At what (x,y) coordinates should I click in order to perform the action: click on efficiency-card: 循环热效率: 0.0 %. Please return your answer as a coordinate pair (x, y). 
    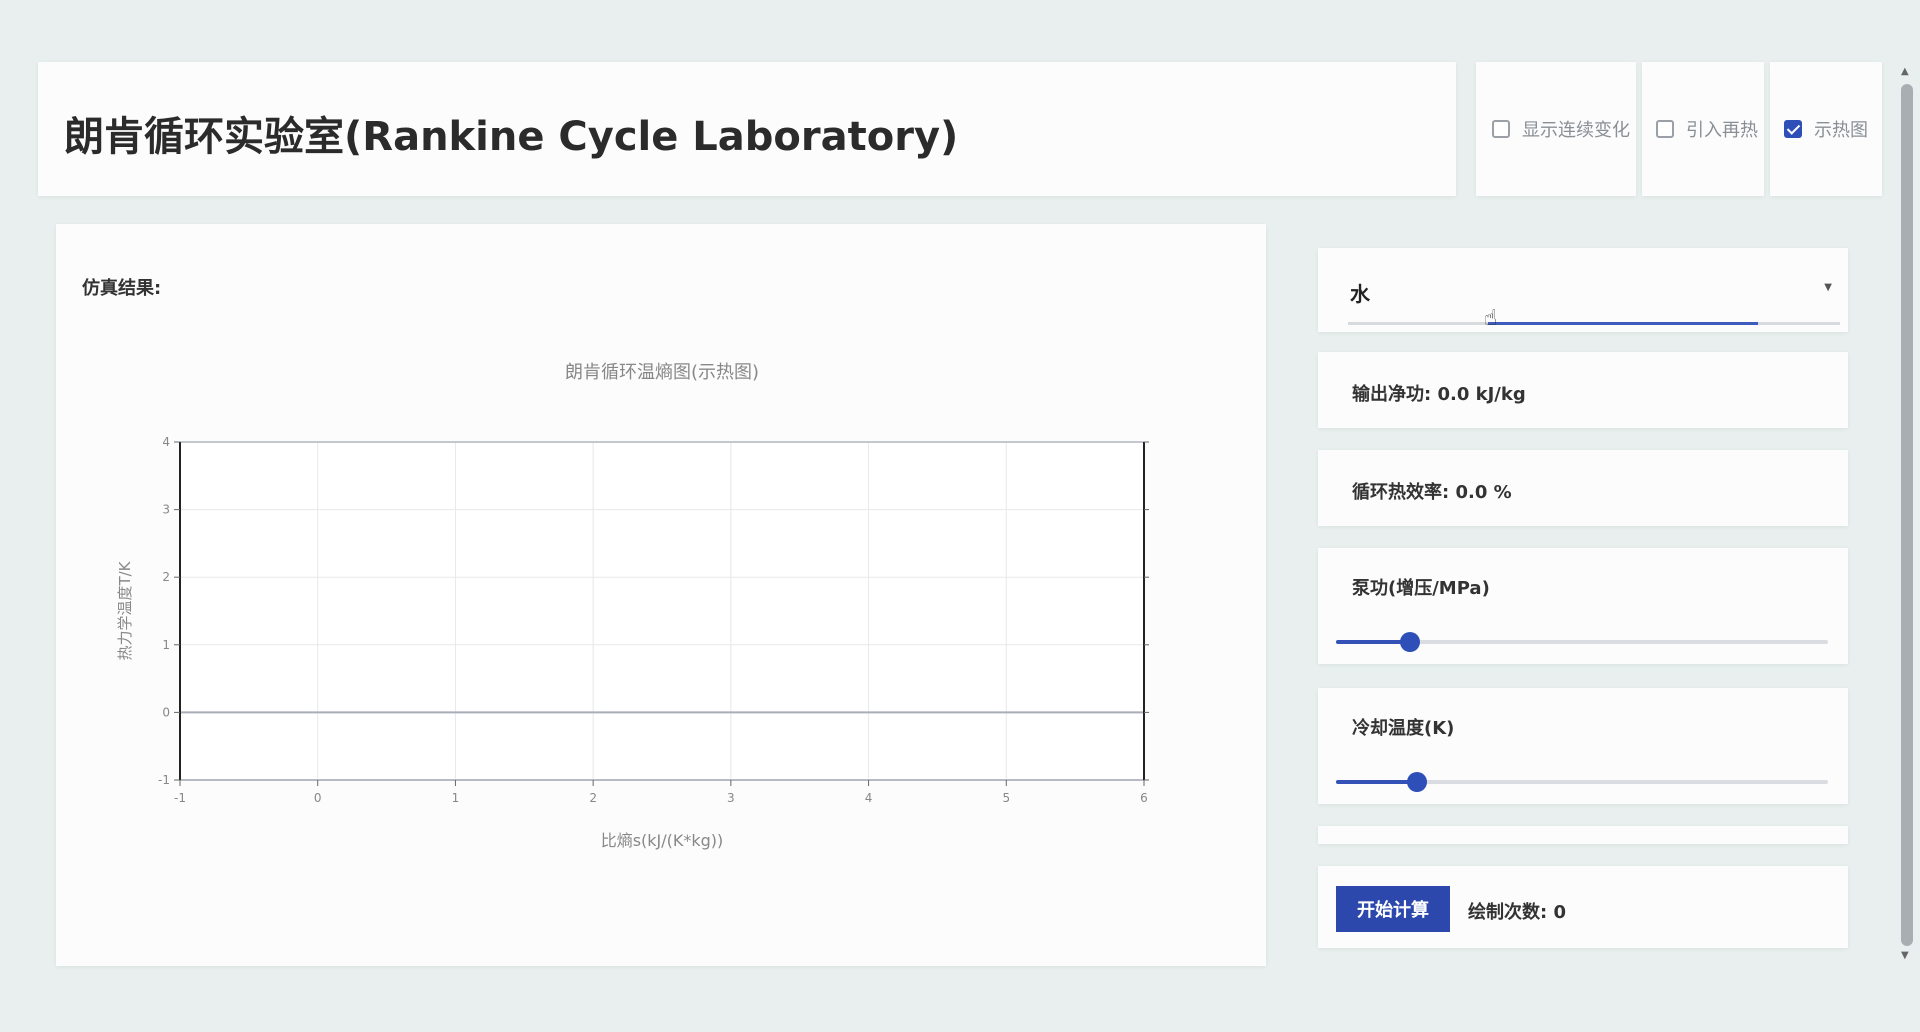
    Looking at the image, I should click on (1583, 488).